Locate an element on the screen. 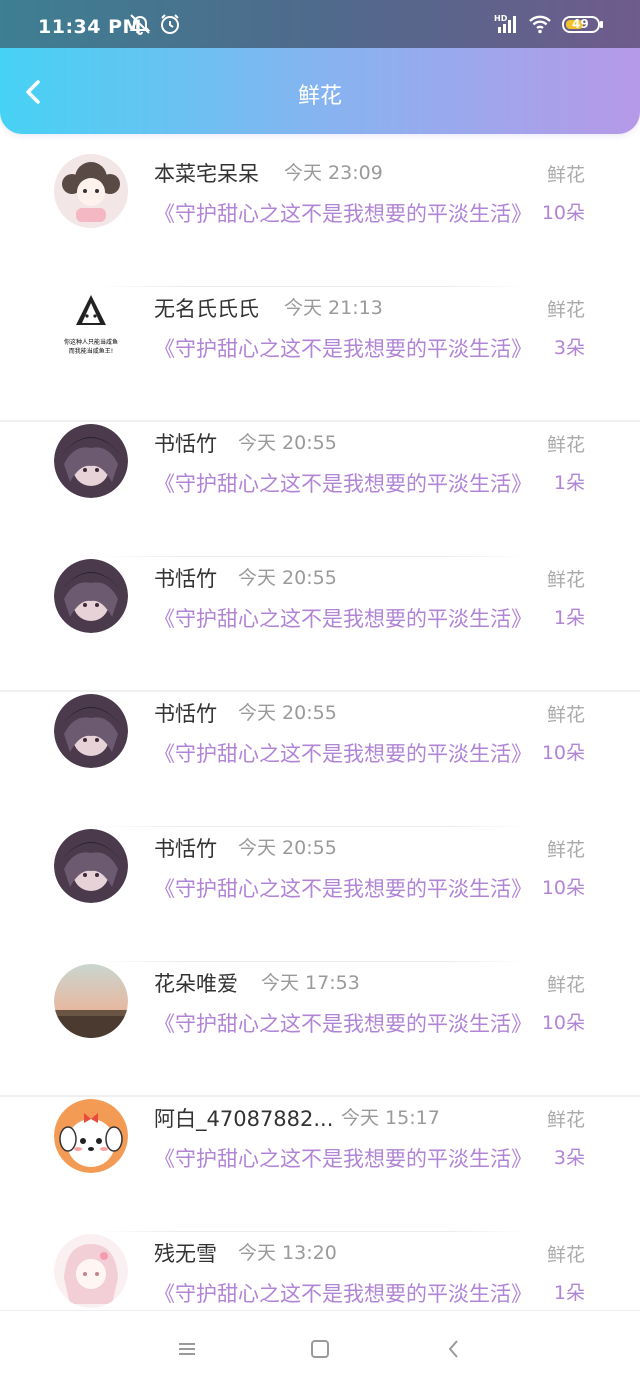 The width and height of the screenshot is (640, 1388). wifi-icon is located at coordinates (540, 24).